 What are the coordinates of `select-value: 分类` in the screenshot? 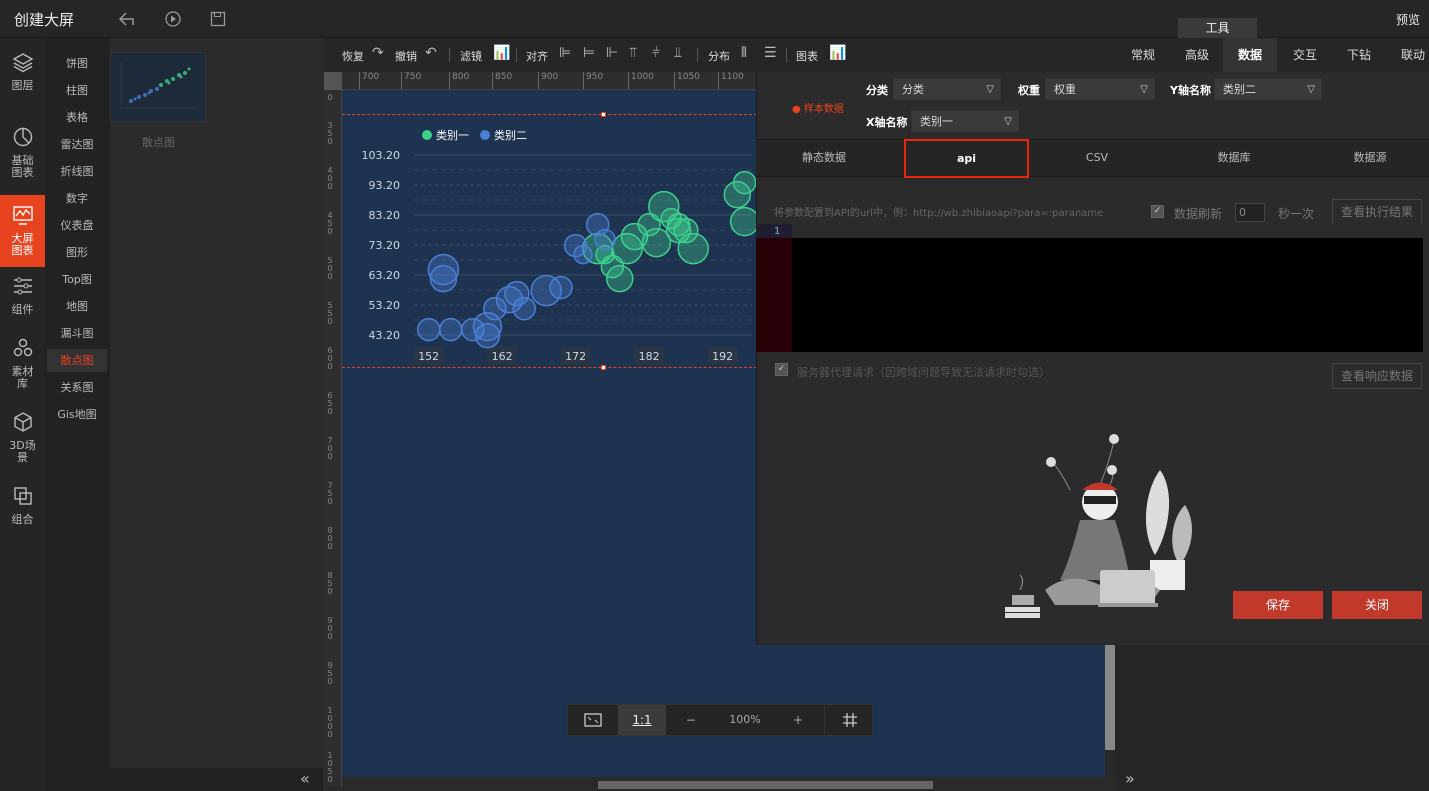 It's located at (913, 89).